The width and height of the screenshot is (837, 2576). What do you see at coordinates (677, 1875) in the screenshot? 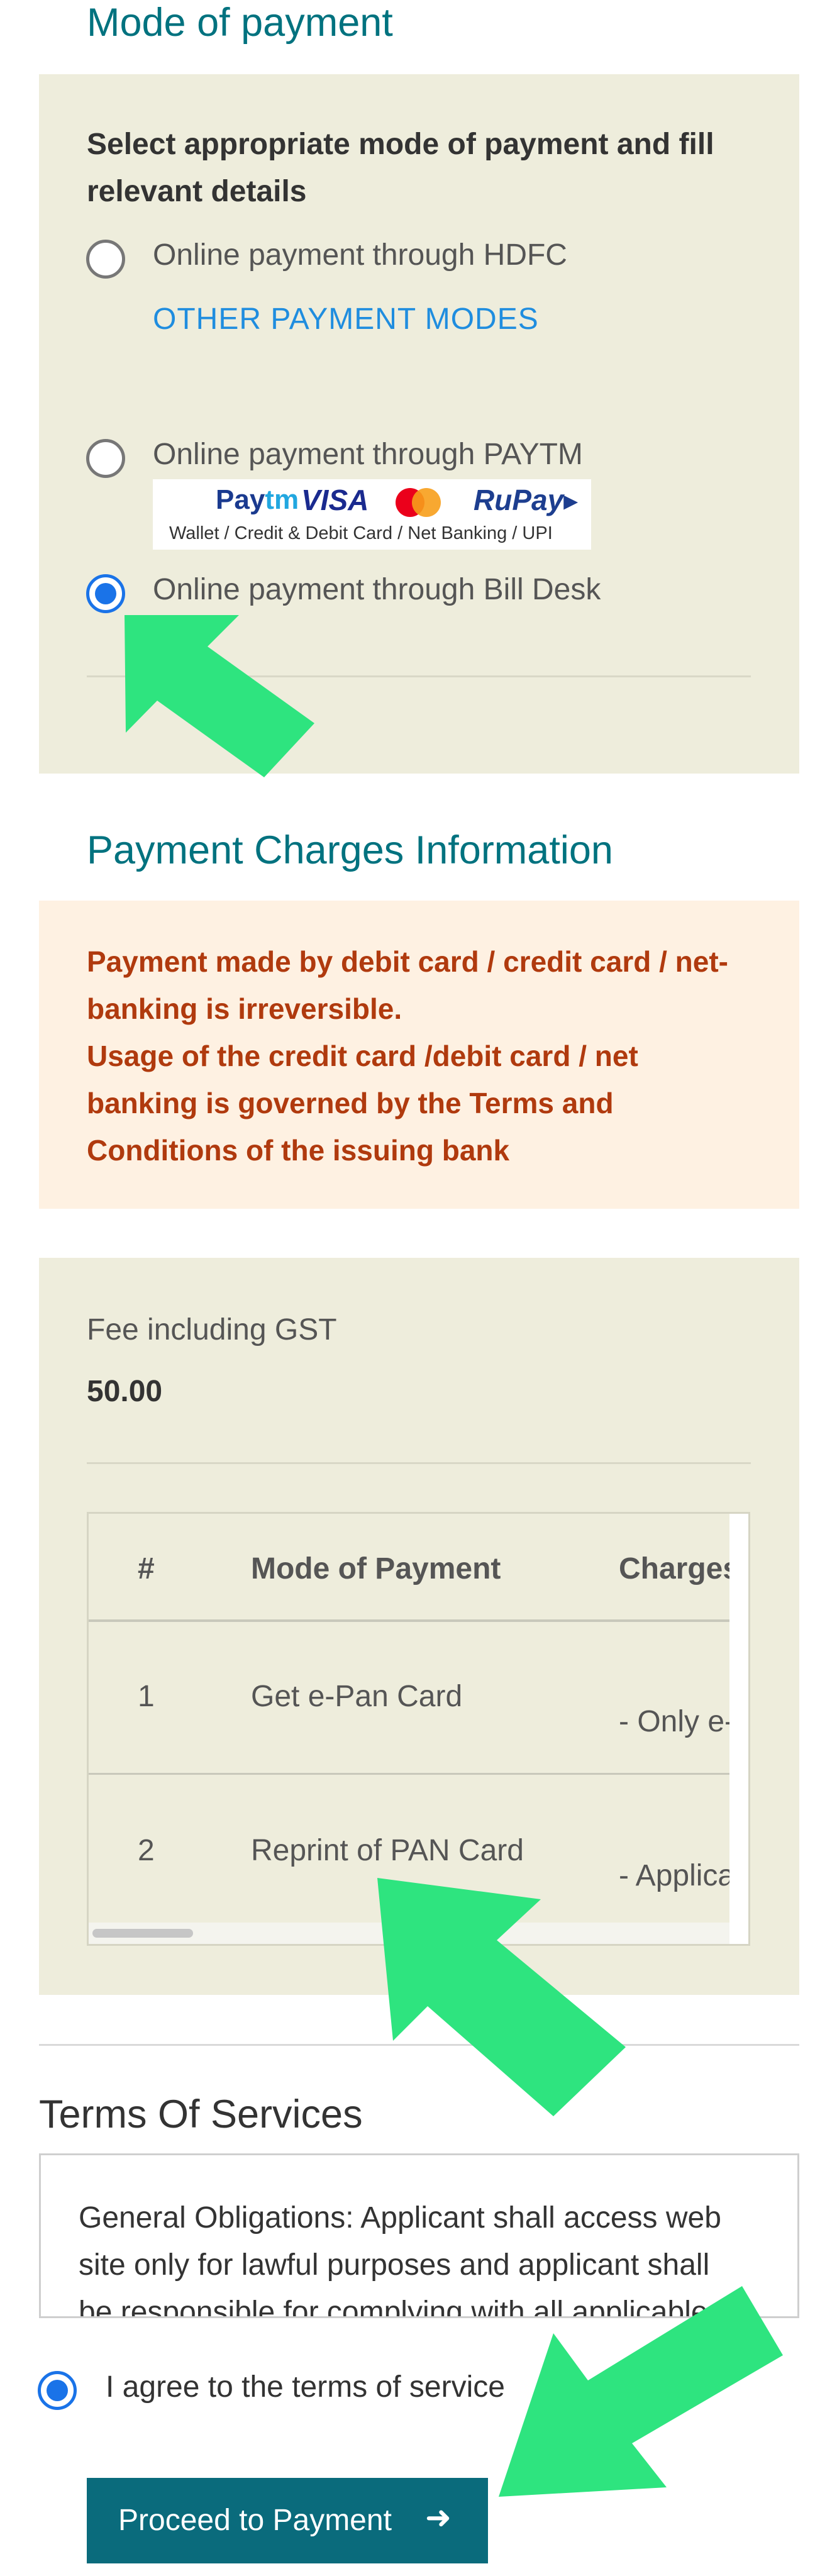
I see `table-row-2-charges: - Applica` at bounding box center [677, 1875].